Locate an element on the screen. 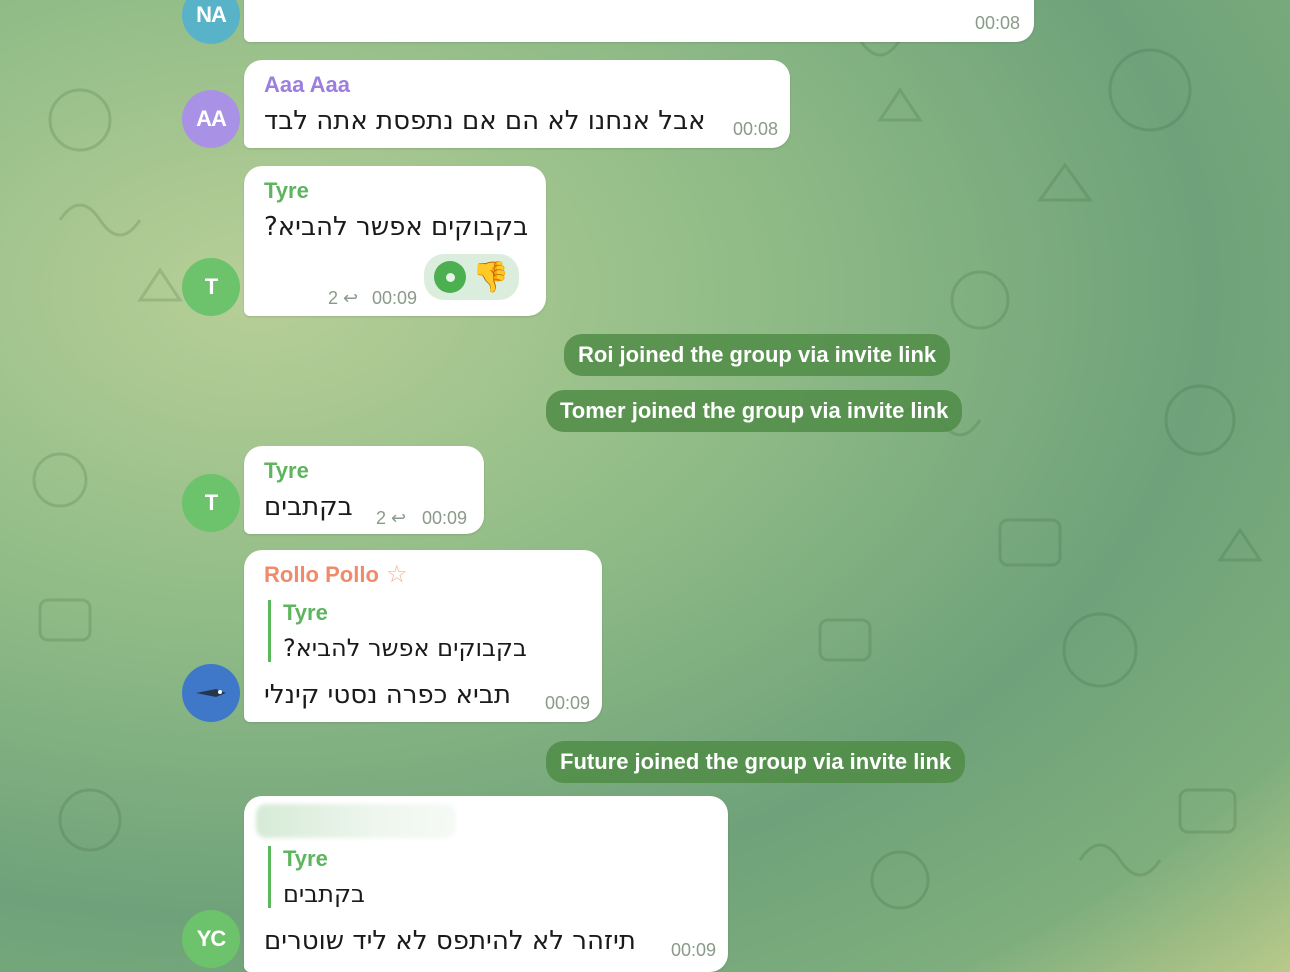 The width and height of the screenshot is (1290, 972). green-dot-reaction-icon is located at coordinates (450, 277).